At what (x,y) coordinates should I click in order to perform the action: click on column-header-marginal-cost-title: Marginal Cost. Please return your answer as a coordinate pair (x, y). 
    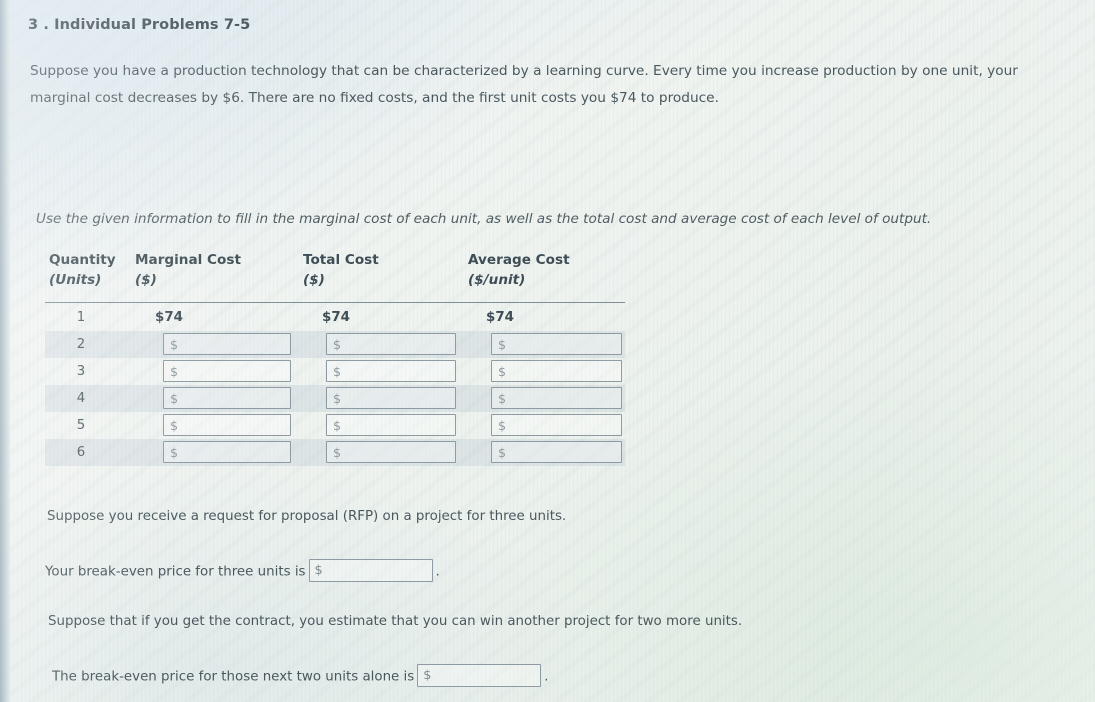
    Looking at the image, I should click on (188, 260).